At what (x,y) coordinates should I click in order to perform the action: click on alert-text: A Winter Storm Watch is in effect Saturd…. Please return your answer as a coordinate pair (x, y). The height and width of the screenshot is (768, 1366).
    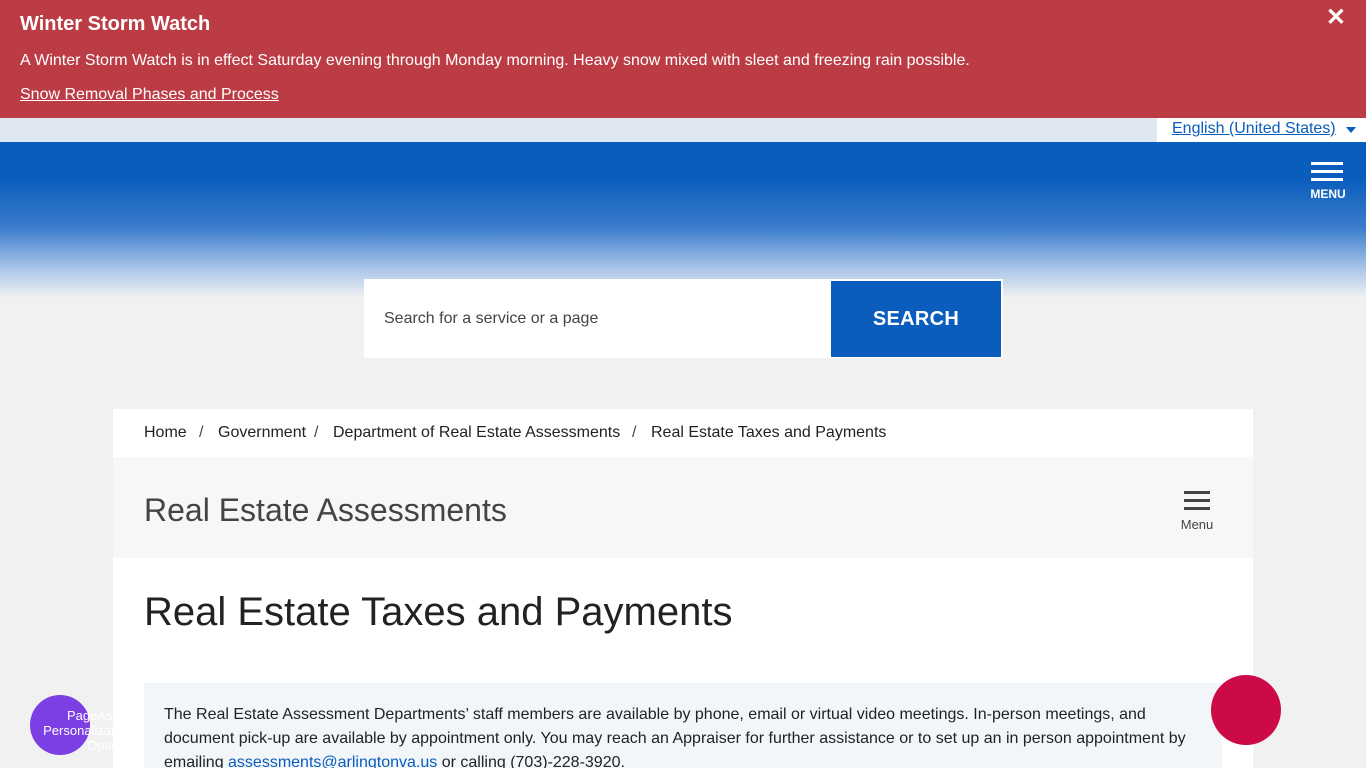
    Looking at the image, I should click on (495, 60).